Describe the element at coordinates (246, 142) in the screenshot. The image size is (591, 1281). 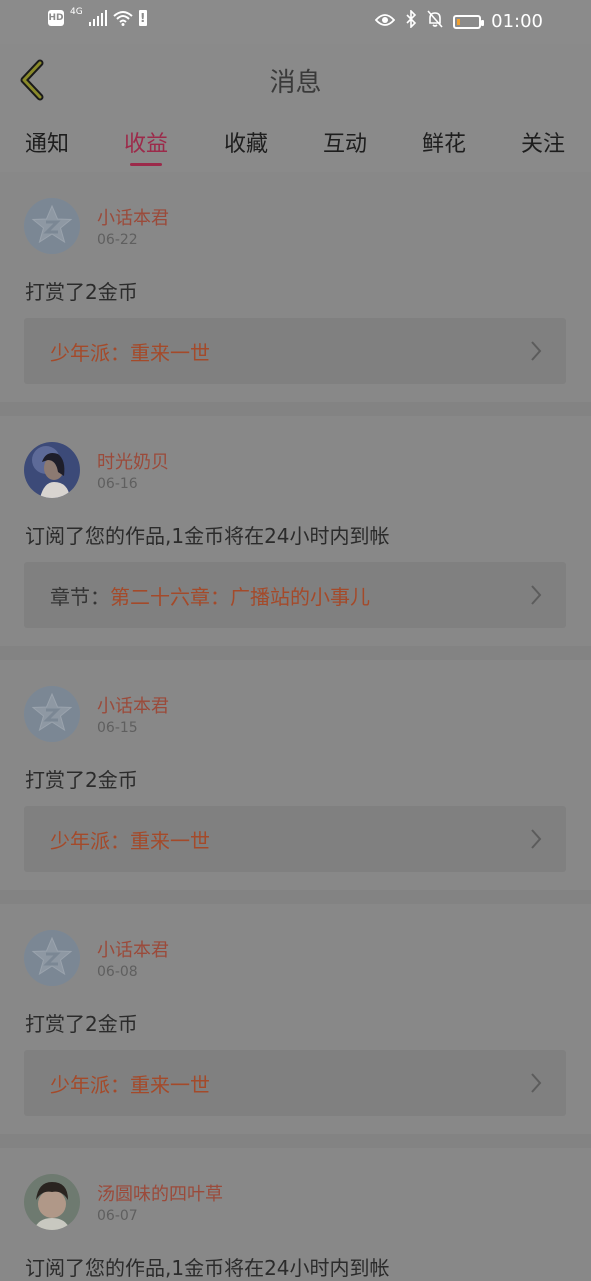
I see `tab-favorites: 收藏` at that location.